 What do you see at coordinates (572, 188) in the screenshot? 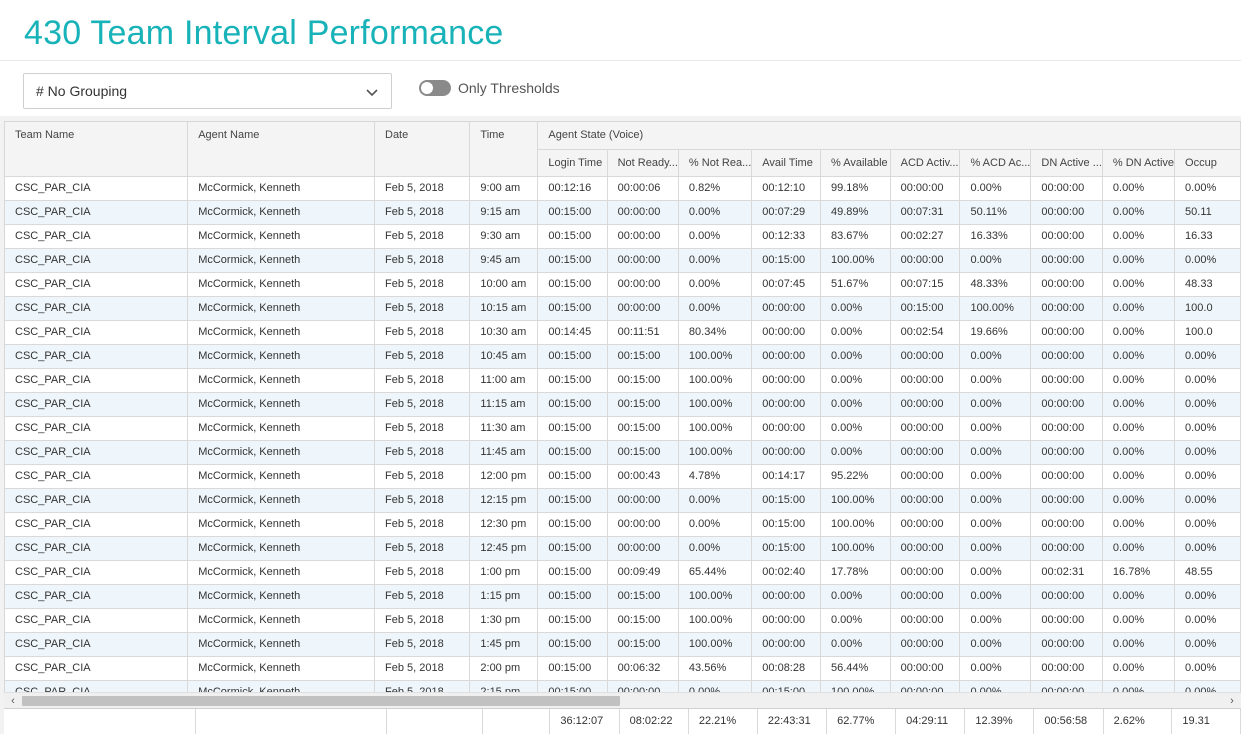
I see `table-cell: 00:12:16` at bounding box center [572, 188].